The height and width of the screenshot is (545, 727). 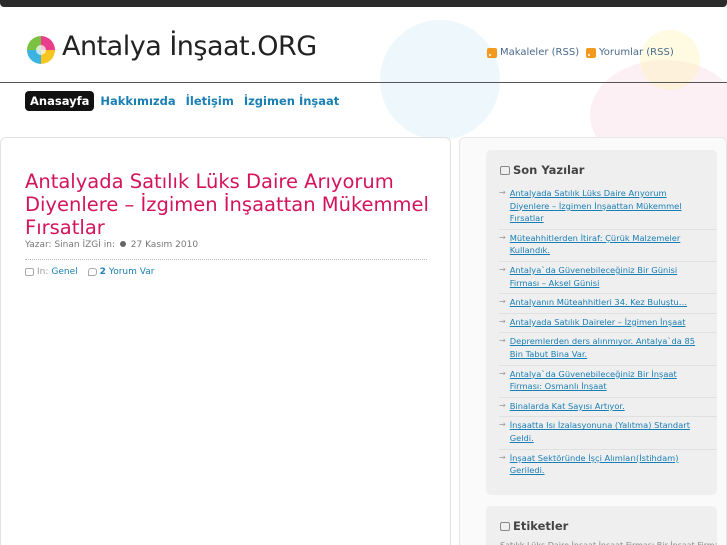 What do you see at coordinates (541, 526) in the screenshot?
I see `tags-heading: Etiketler` at bounding box center [541, 526].